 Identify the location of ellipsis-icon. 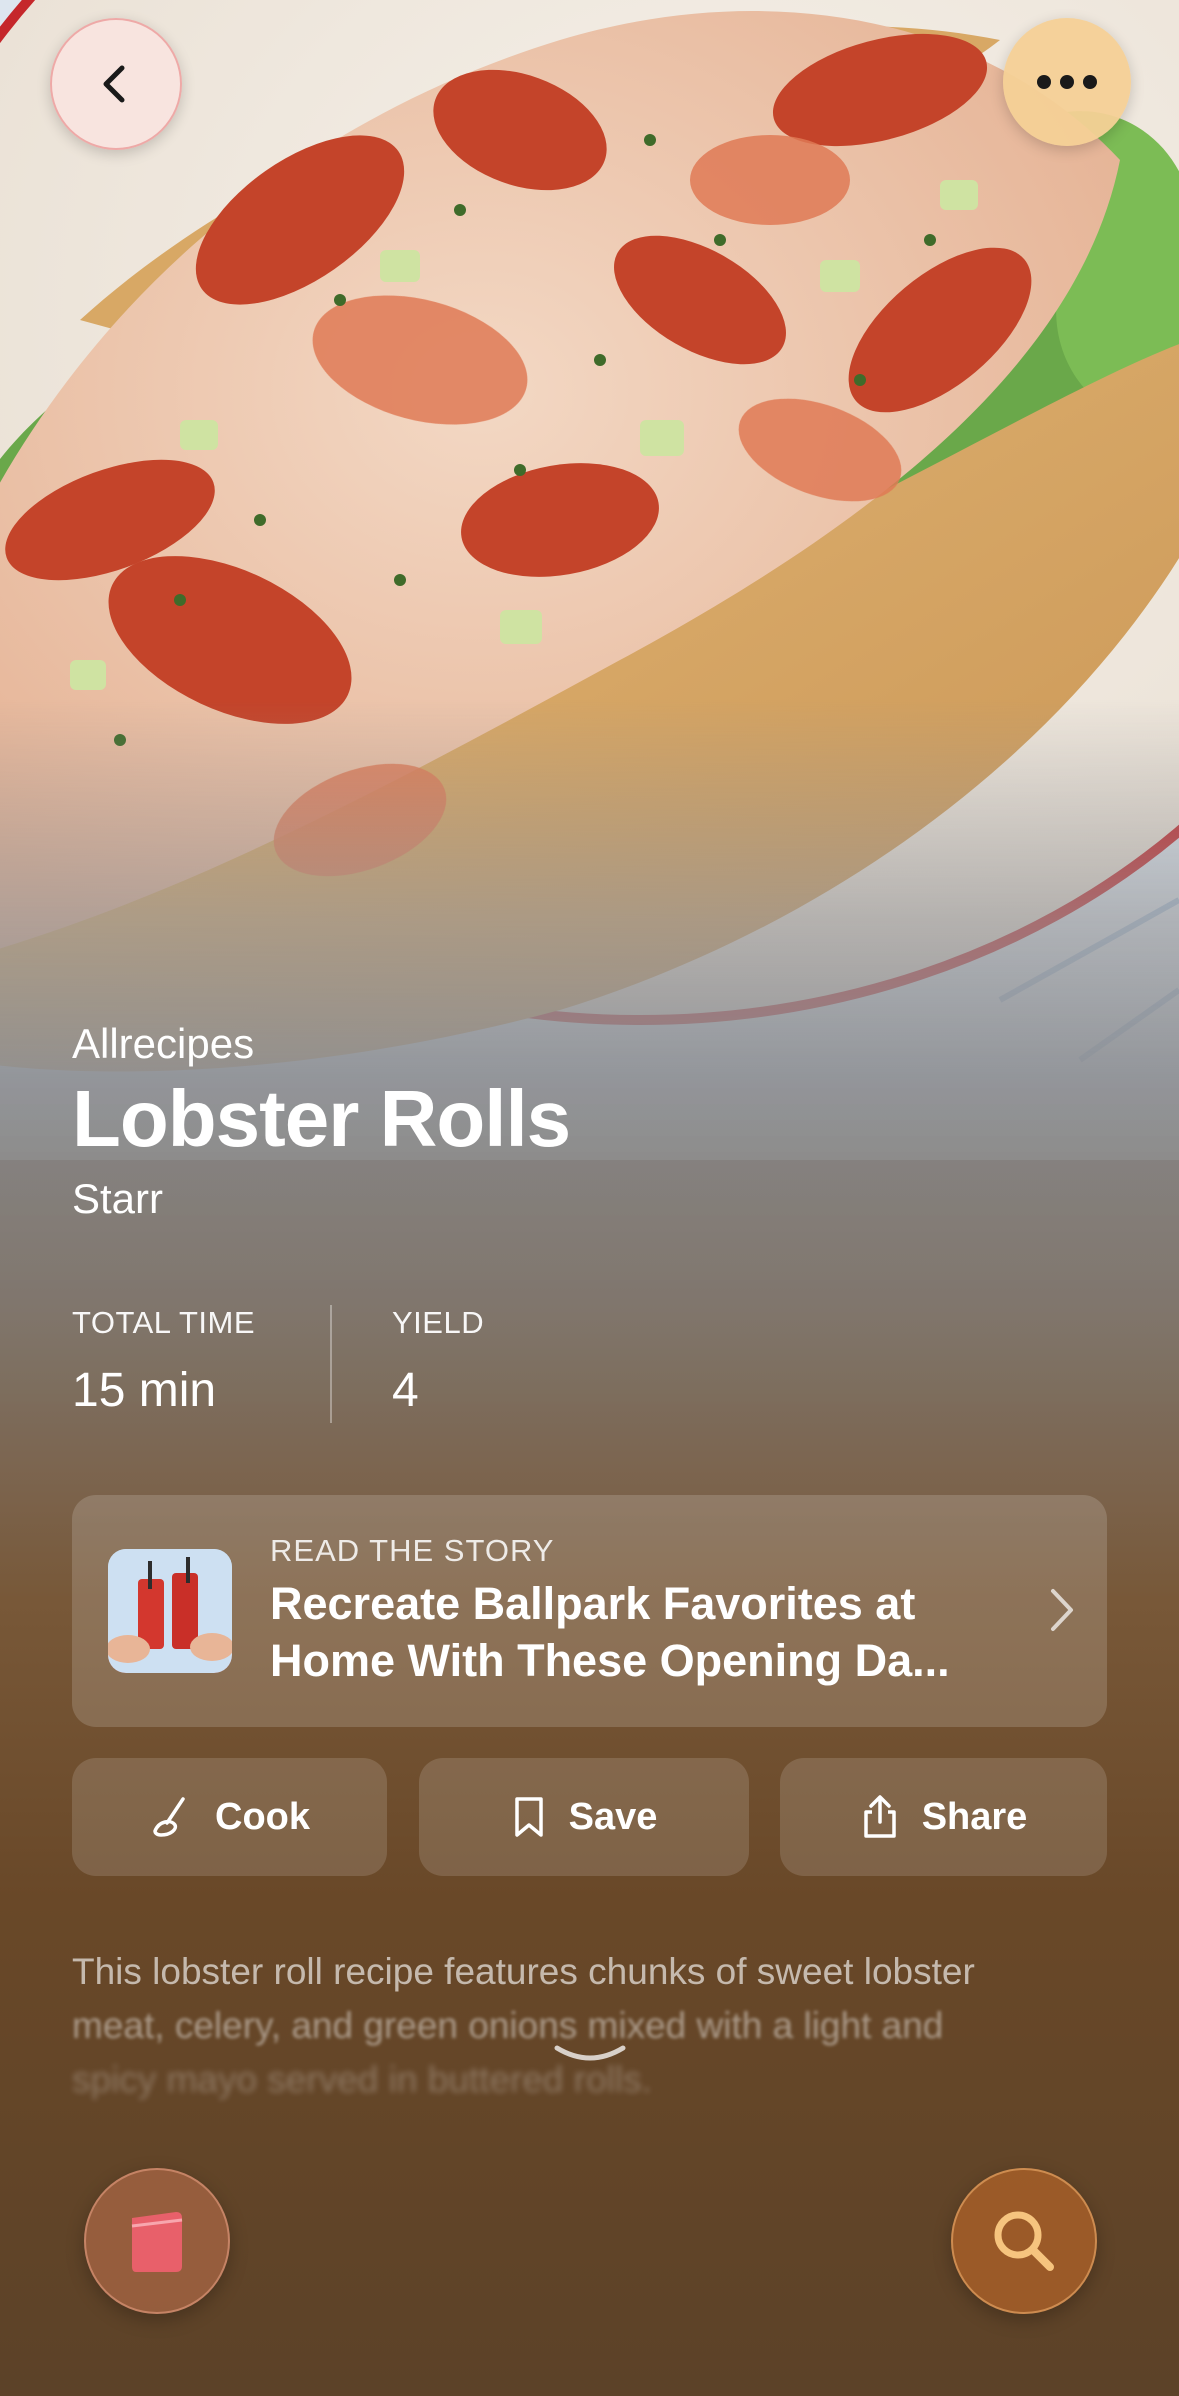
(1067, 82).